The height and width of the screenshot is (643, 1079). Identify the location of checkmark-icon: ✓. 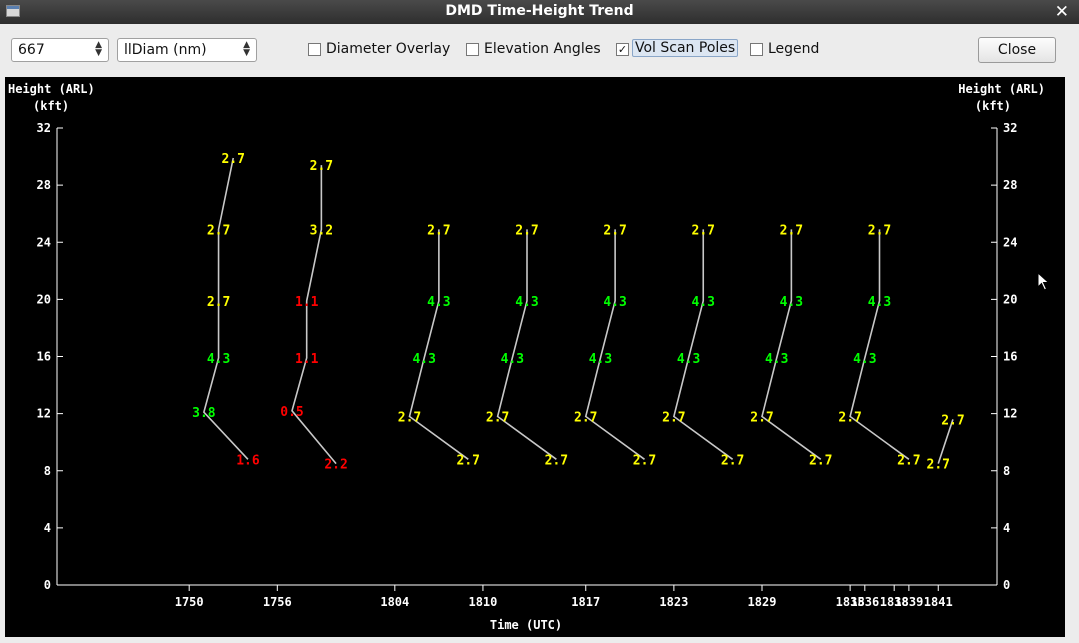
(622, 49).